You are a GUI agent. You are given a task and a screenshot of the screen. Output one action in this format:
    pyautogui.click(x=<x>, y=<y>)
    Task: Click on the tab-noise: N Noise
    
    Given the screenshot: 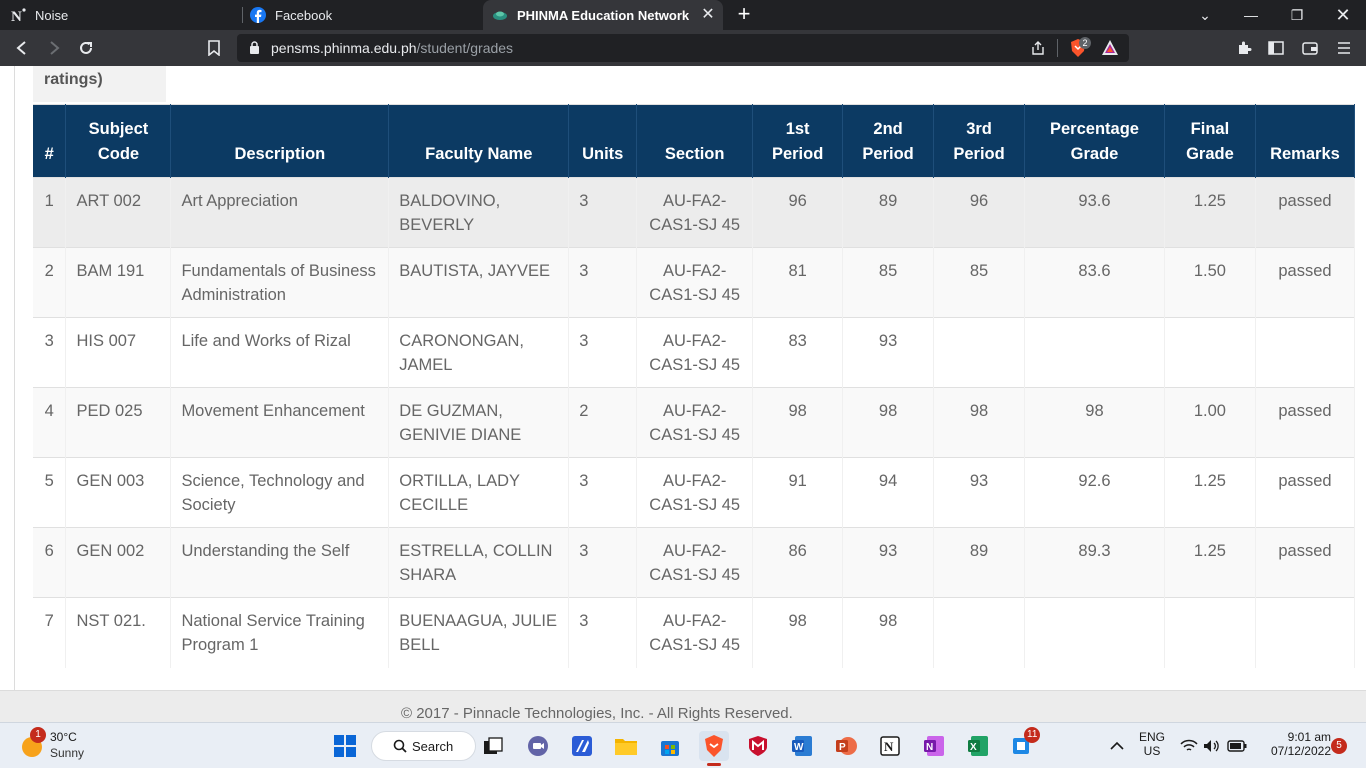 What is the action you would take?
    pyautogui.click(x=125, y=15)
    